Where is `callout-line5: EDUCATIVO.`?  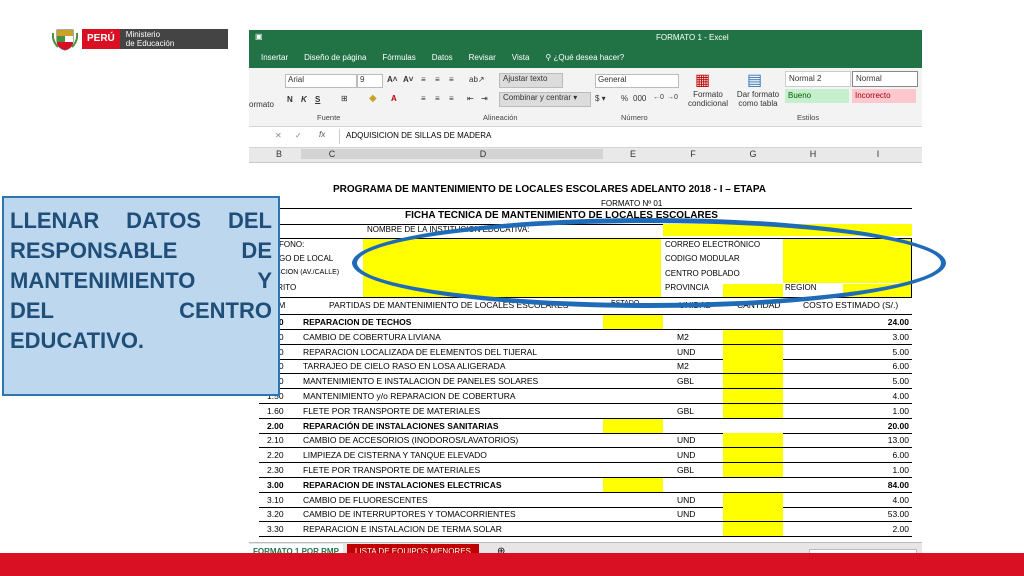 callout-line5: EDUCATIVO. is located at coordinates (77, 340).